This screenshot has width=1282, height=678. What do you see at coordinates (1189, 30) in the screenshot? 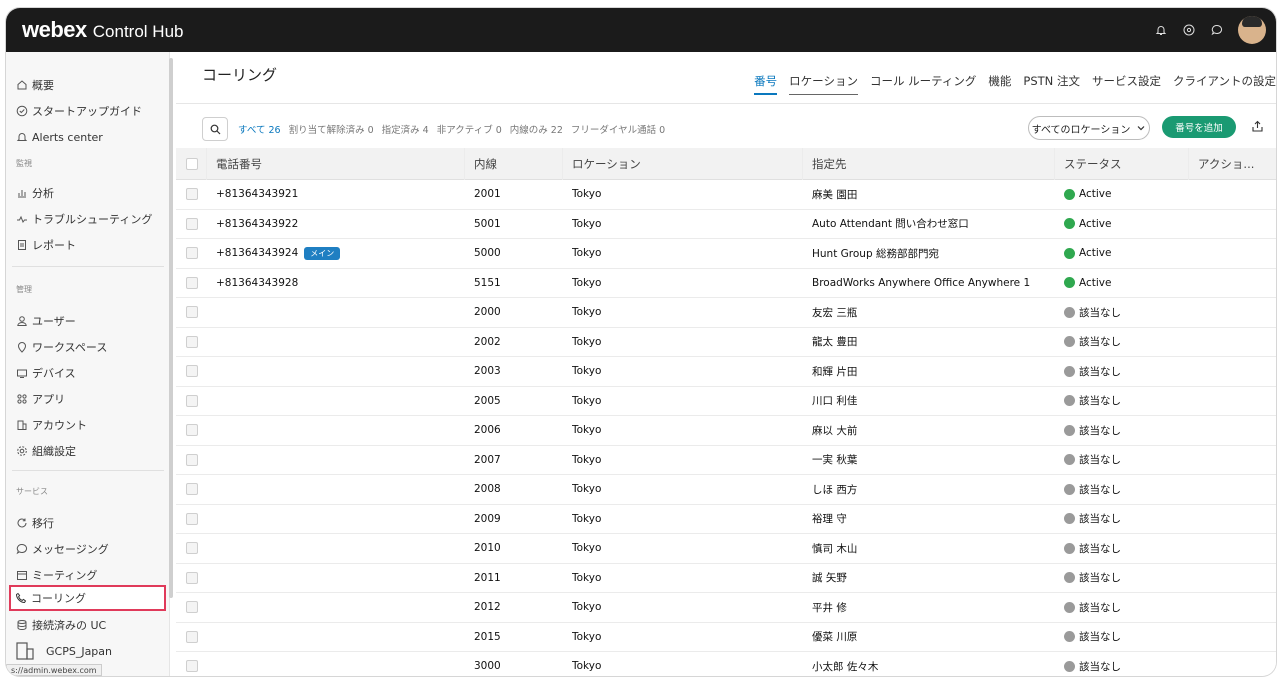
I see `help-icon` at bounding box center [1189, 30].